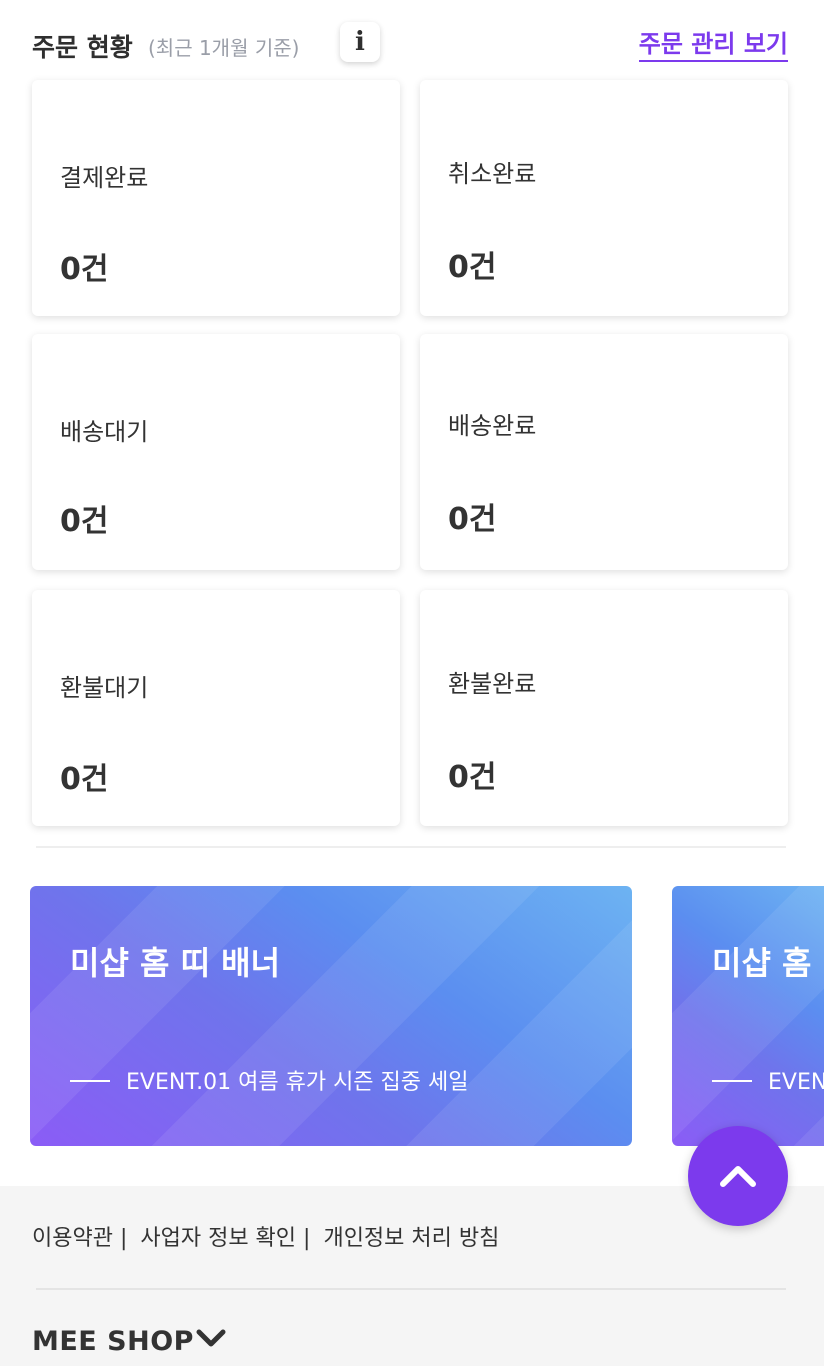 The image size is (824, 1366). I want to click on card-label: 배송완료, so click(492, 426).